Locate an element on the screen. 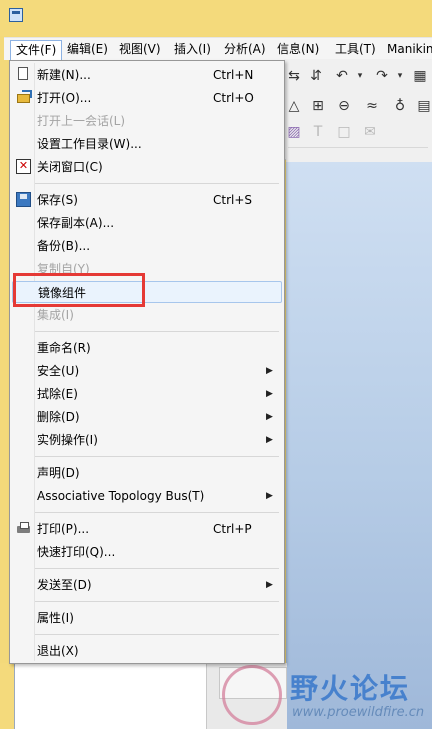  undo-dropdown-icon: ▾ is located at coordinates (360, 76).